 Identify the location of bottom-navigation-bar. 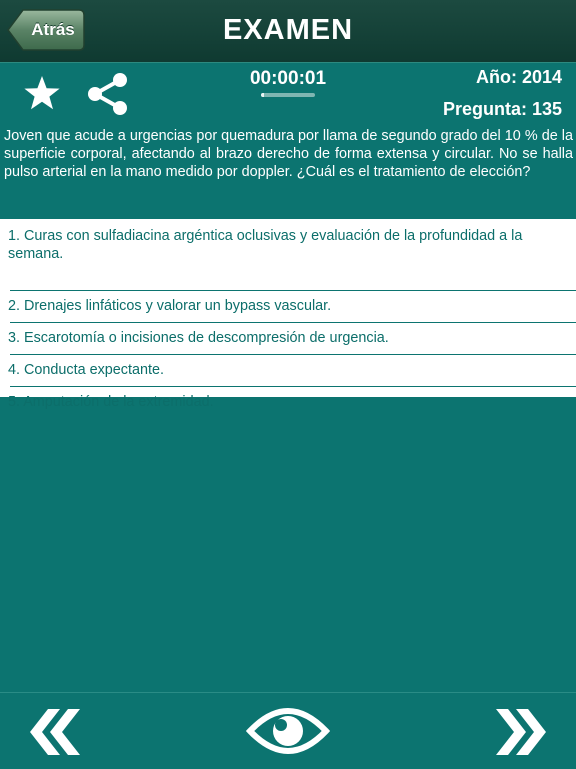
(288, 730).